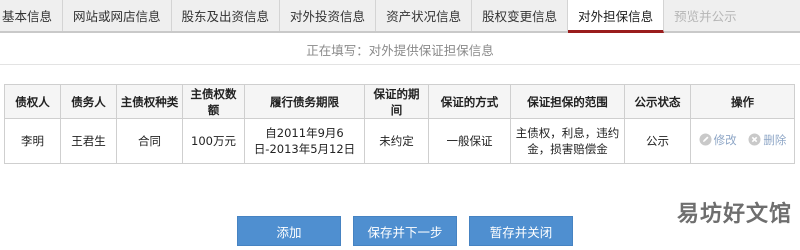  Describe the element at coordinates (775, 139) in the screenshot. I see `delete-label: 删除` at that location.